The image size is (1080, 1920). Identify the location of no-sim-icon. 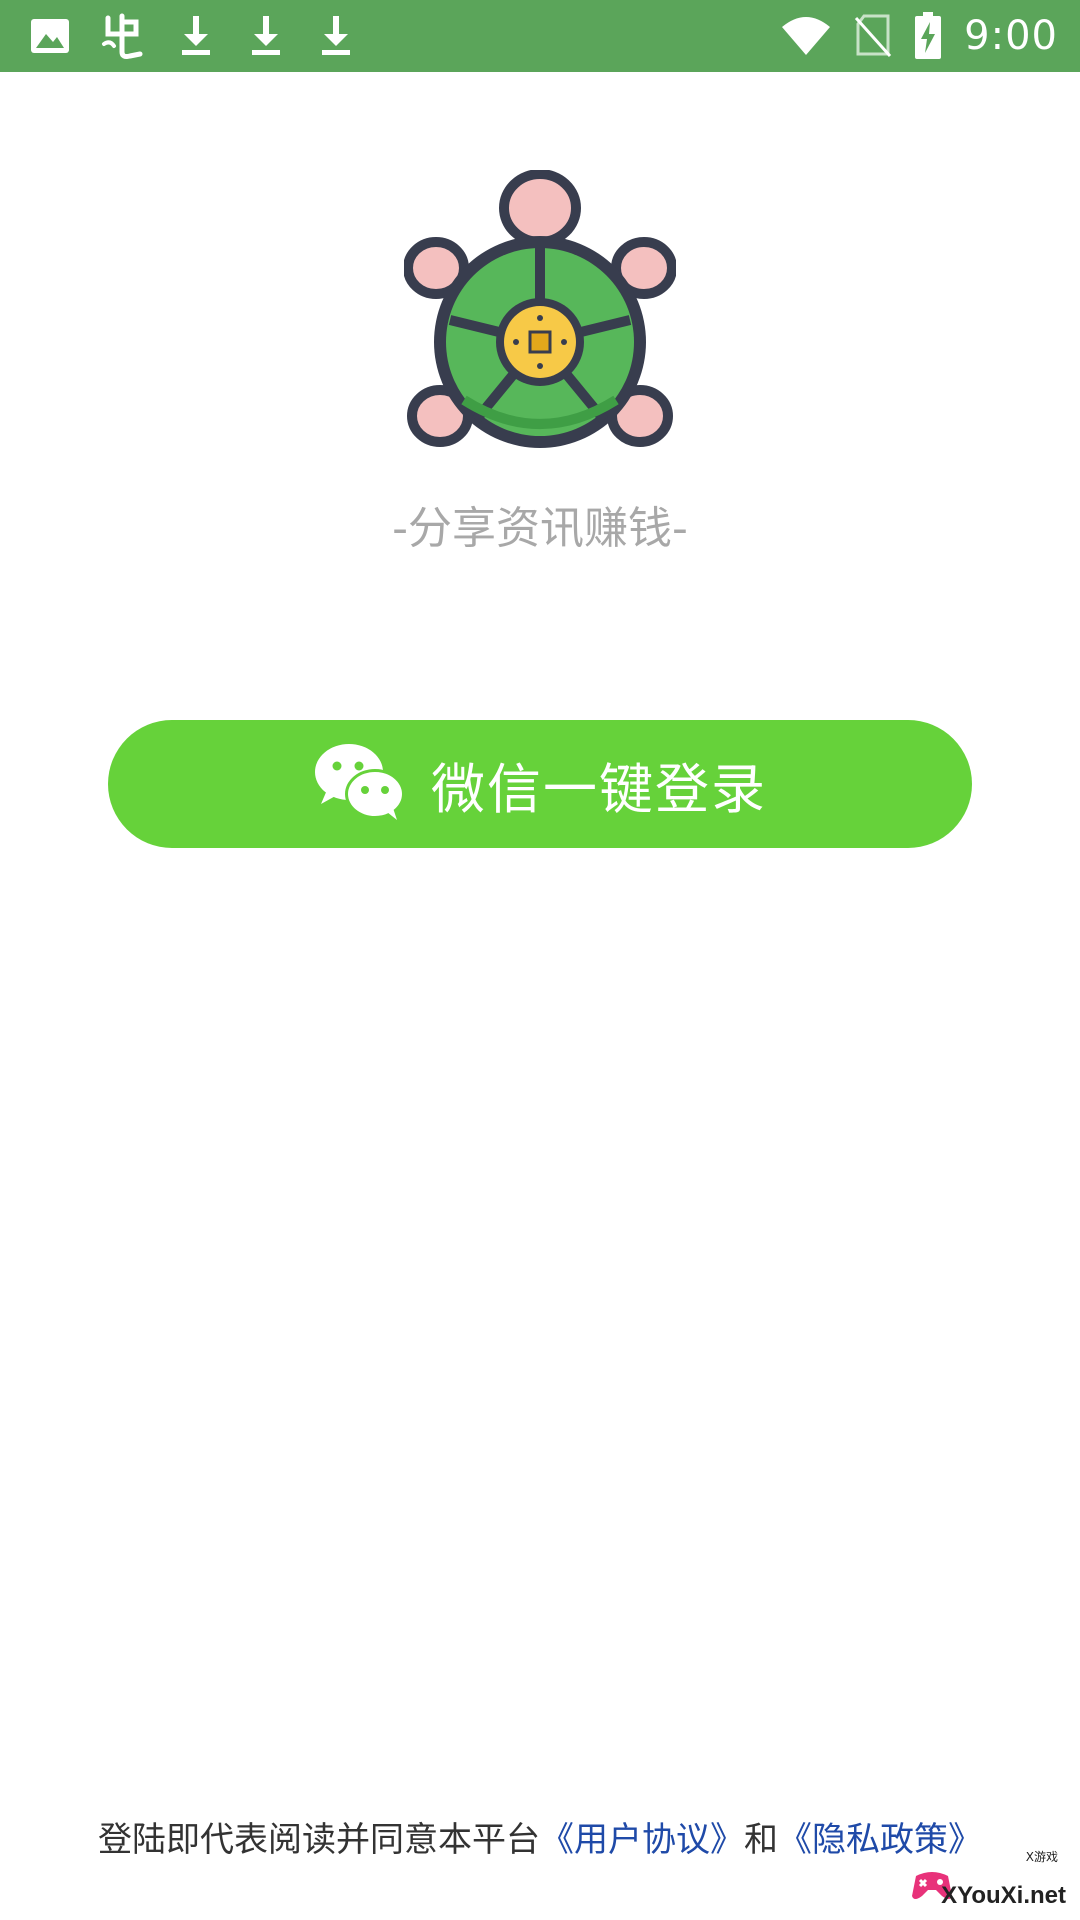
(873, 36).